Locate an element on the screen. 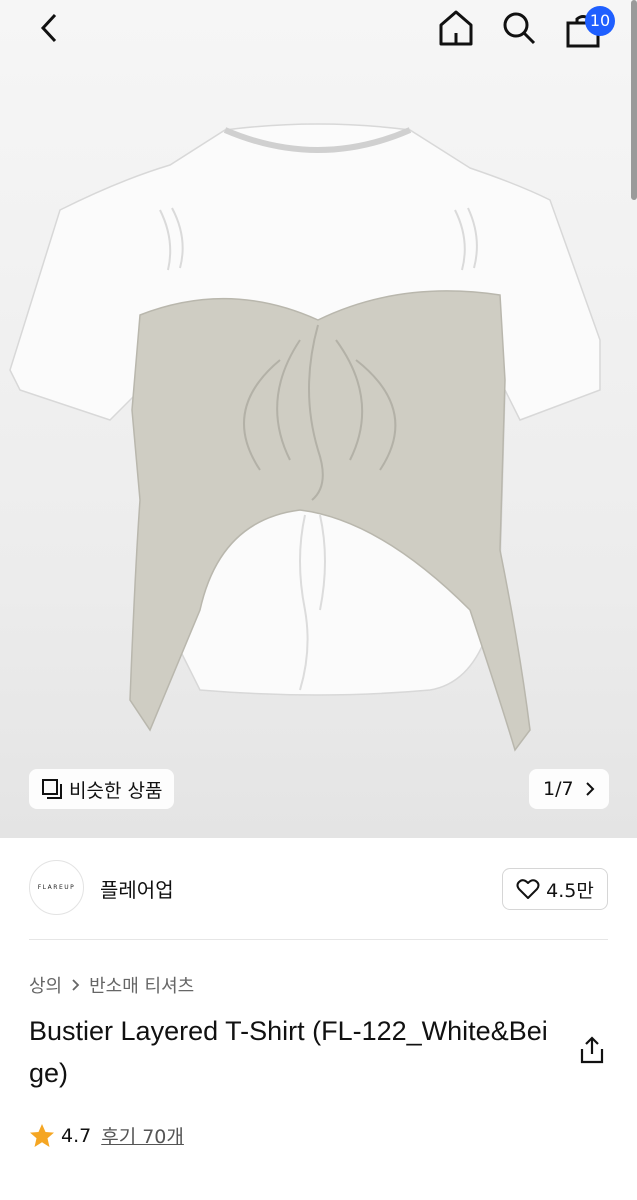 This screenshot has height=1200, width=637. divider is located at coordinates (318, 939).